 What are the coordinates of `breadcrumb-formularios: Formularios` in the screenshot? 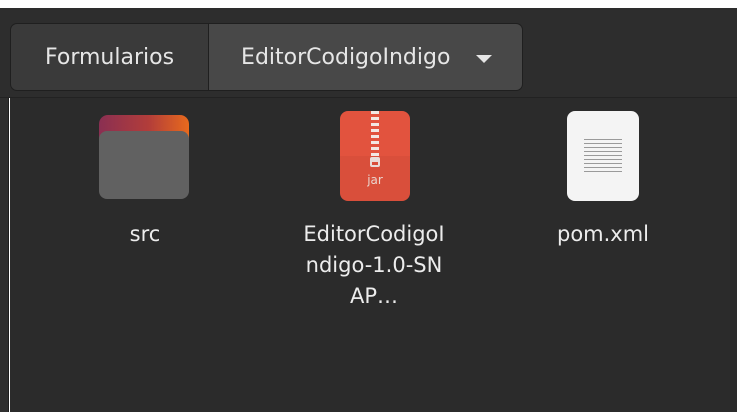 It's located at (110, 57).